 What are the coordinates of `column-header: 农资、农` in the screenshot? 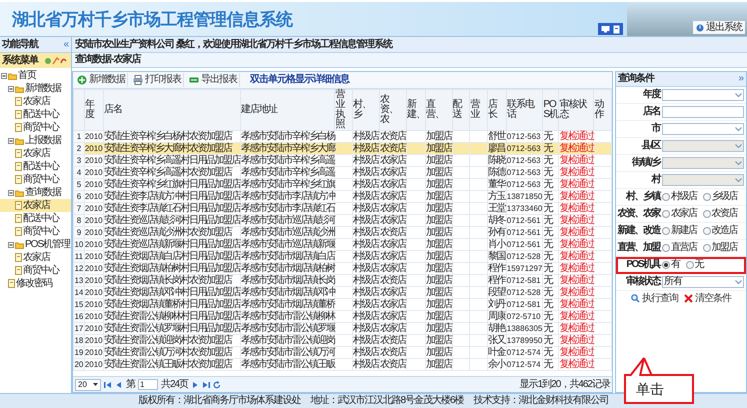 It's located at (392, 110).